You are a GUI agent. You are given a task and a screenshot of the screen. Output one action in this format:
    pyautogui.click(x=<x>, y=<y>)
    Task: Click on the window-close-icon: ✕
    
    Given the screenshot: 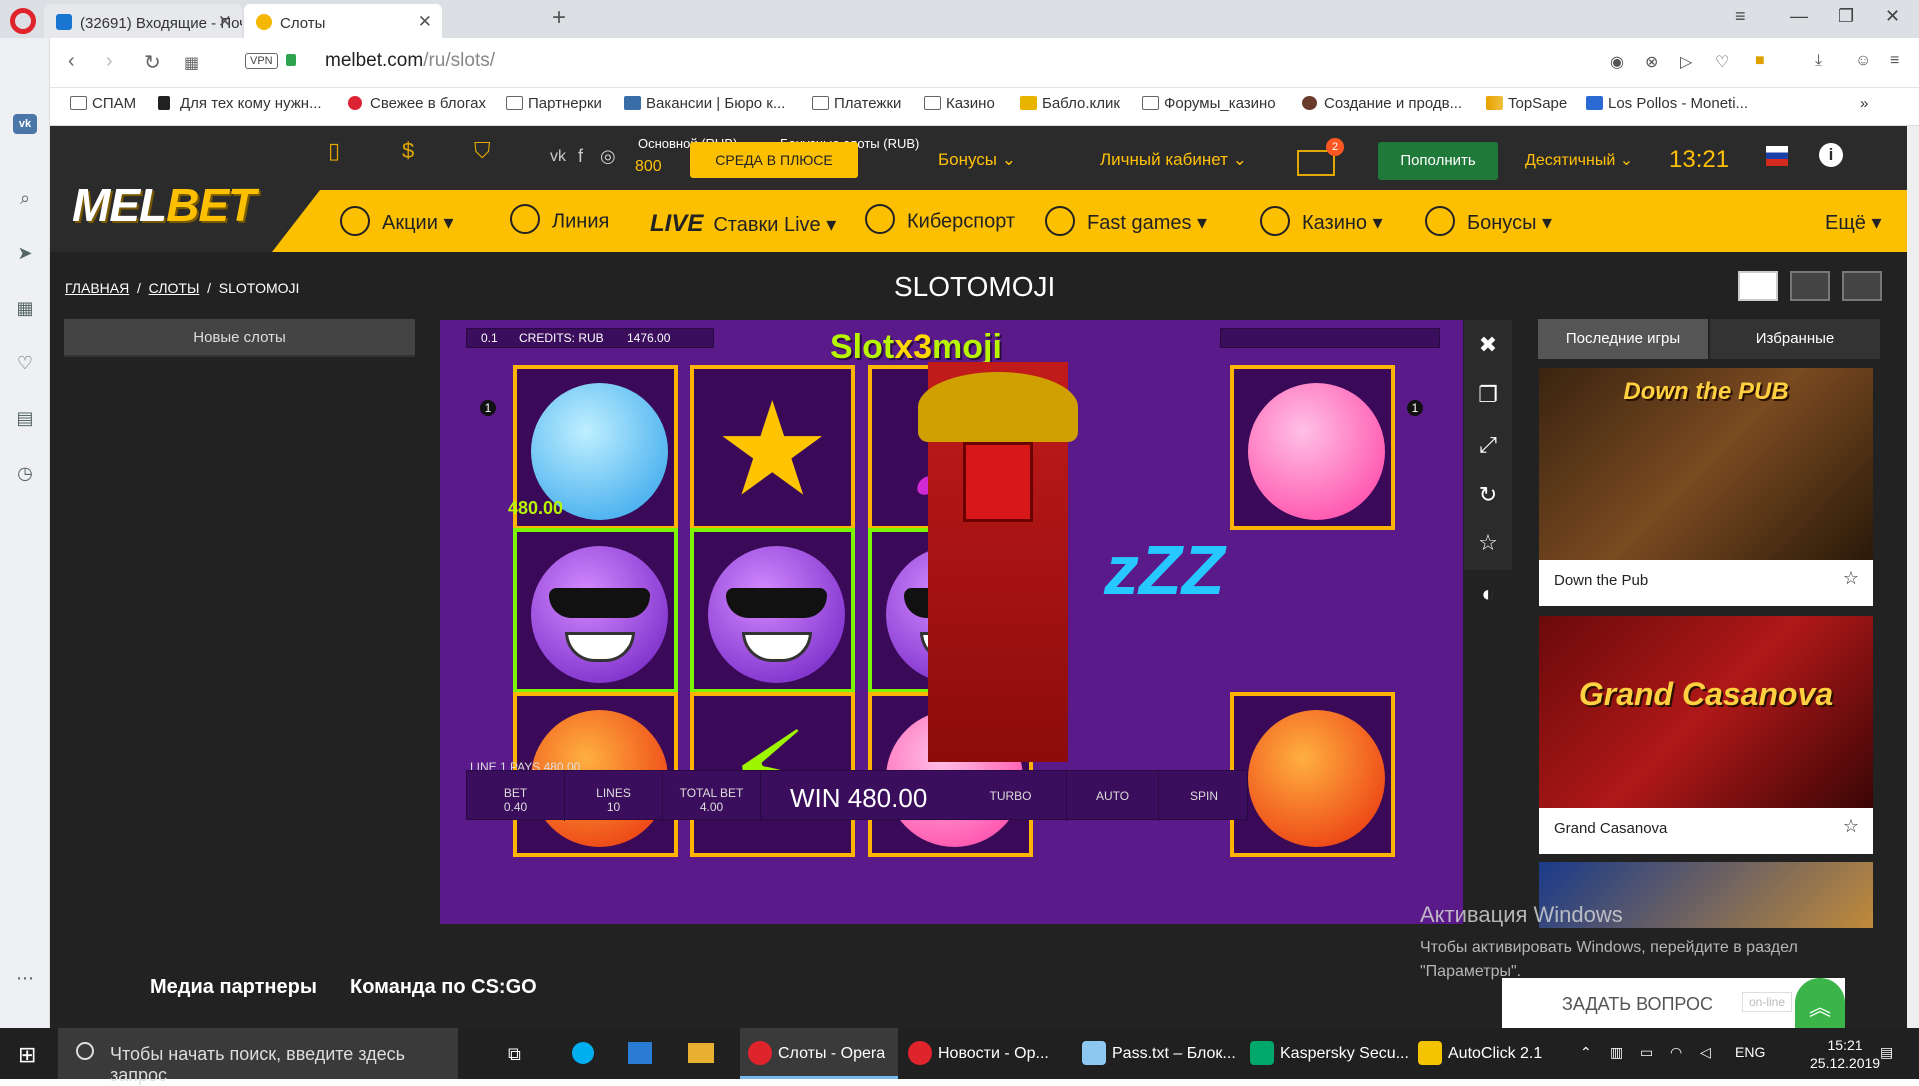 What is the action you would take?
    pyautogui.click(x=1892, y=16)
    